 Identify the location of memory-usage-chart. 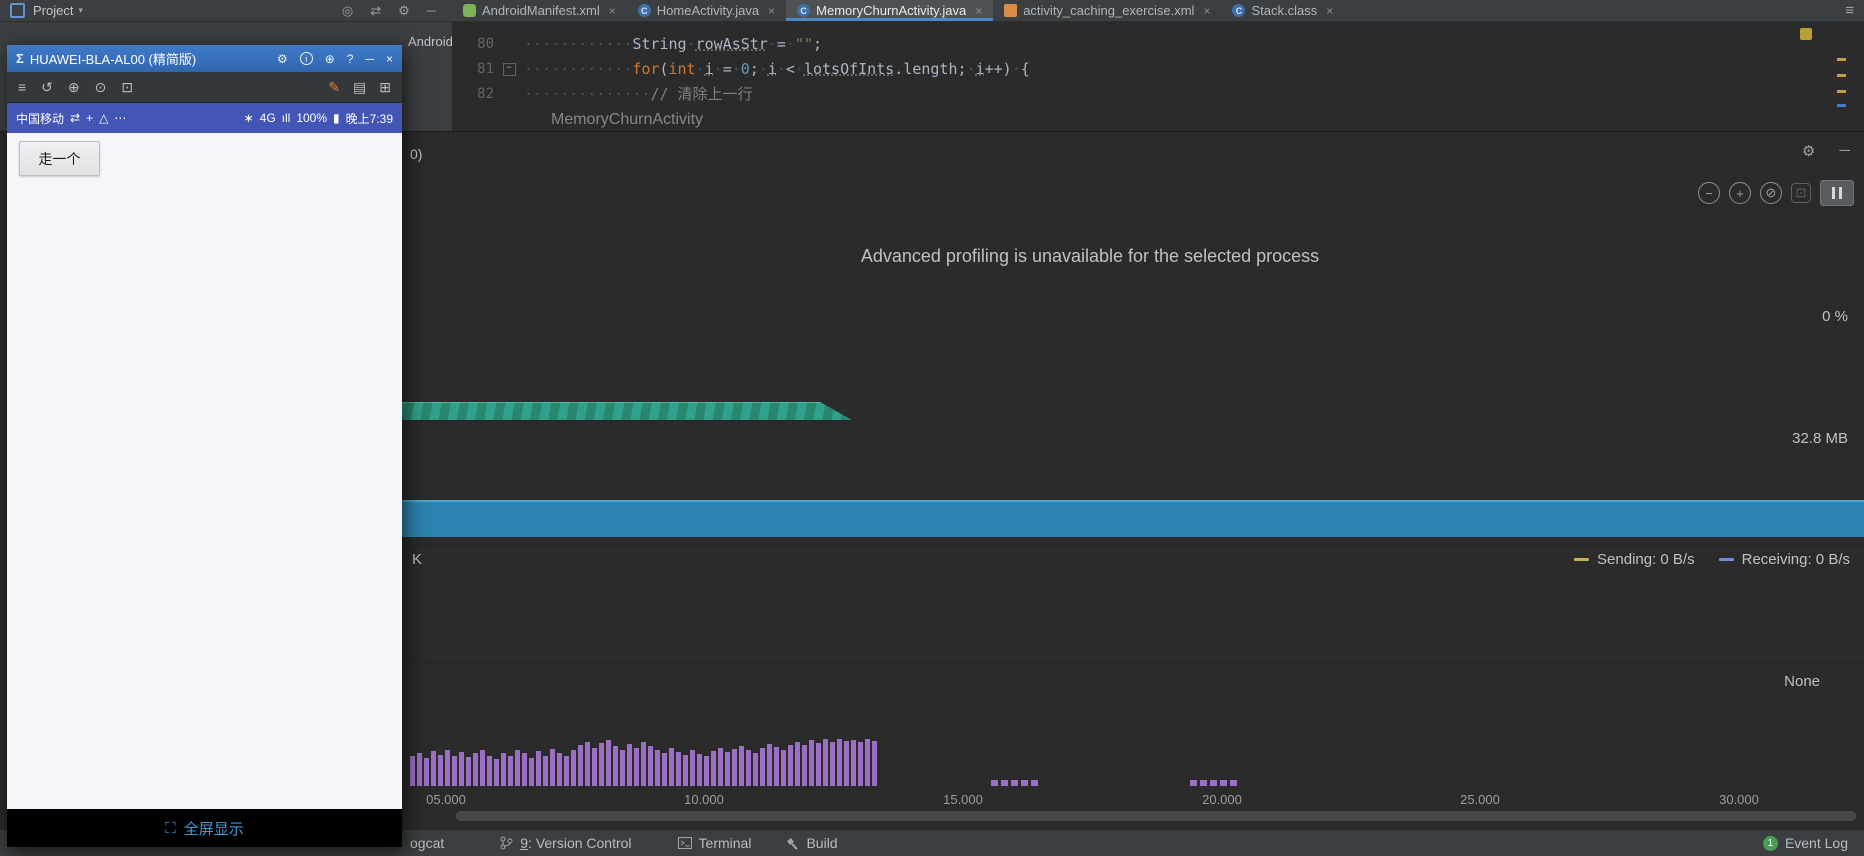
(1130, 518).